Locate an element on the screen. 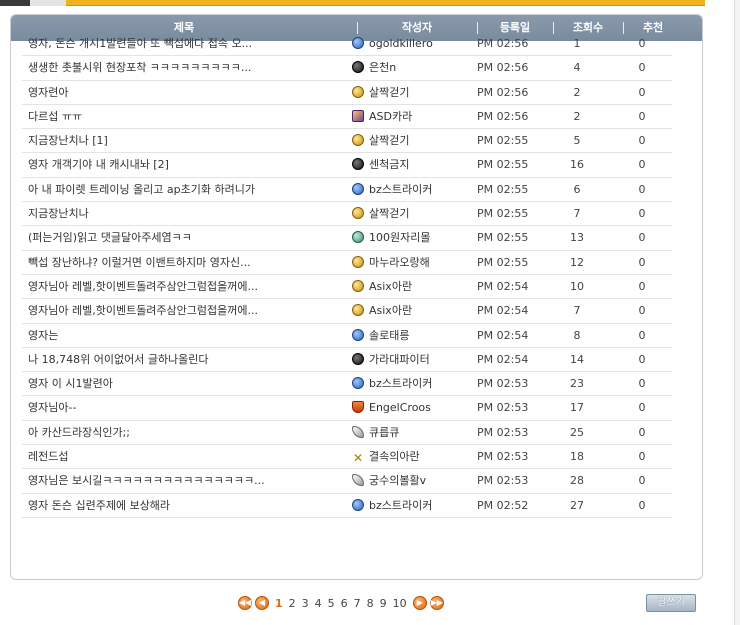 The height and width of the screenshot is (625, 740). post-author: ASD카라 is located at coordinates (411, 117).